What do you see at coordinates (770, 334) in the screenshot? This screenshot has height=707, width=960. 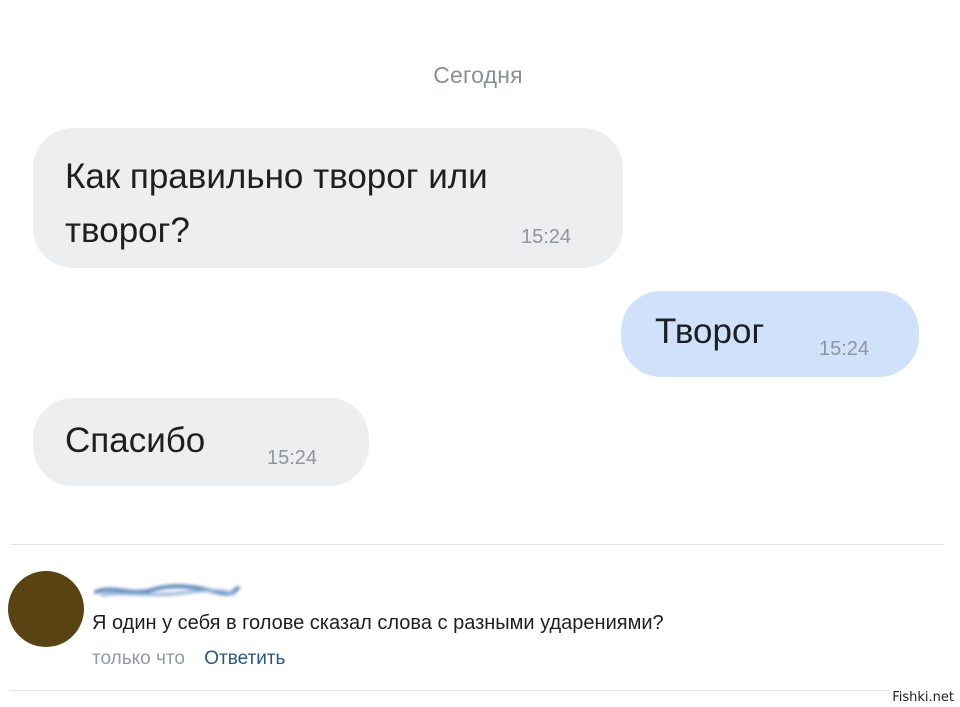 I see `outgoing-message-bubble: Творог 15:24` at bounding box center [770, 334].